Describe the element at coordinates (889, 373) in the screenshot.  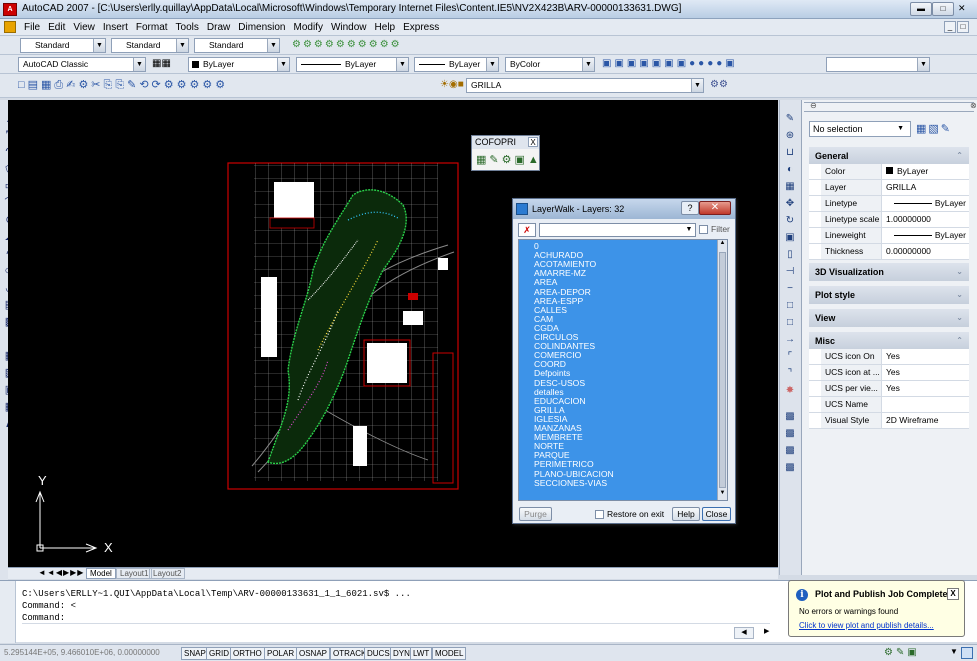
I see `prop-row-ucs-icon-at-origin: UCS icon at ... Yes` at that location.